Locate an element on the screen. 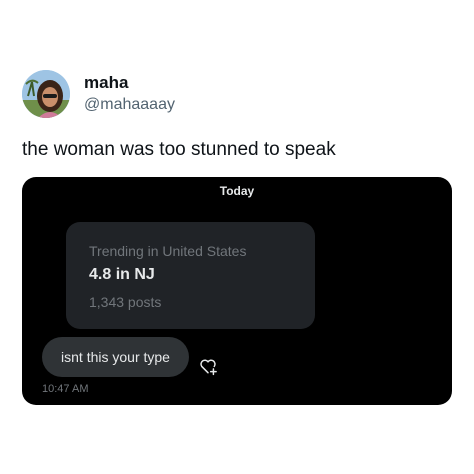  message-bubble: isnt this your type is located at coordinates (115, 357).